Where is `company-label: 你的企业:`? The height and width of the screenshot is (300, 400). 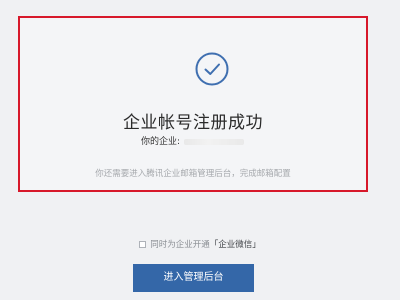 company-label: 你的企业: is located at coordinates (161, 142).